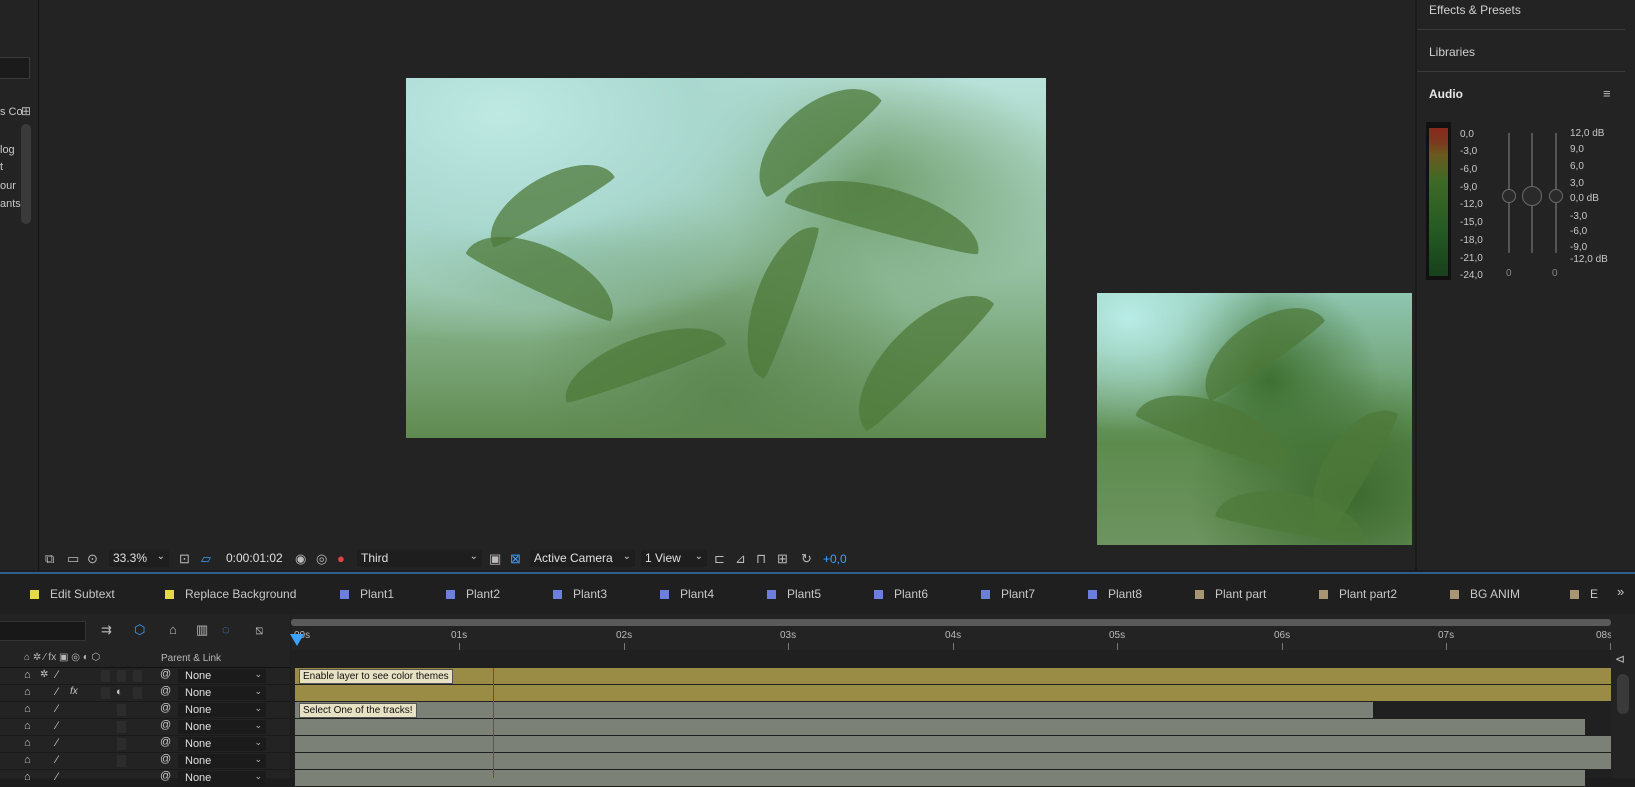 The image size is (1635, 787). Describe the element at coordinates (687, 594) in the screenshot. I see `comp-tab: Plant4` at that location.